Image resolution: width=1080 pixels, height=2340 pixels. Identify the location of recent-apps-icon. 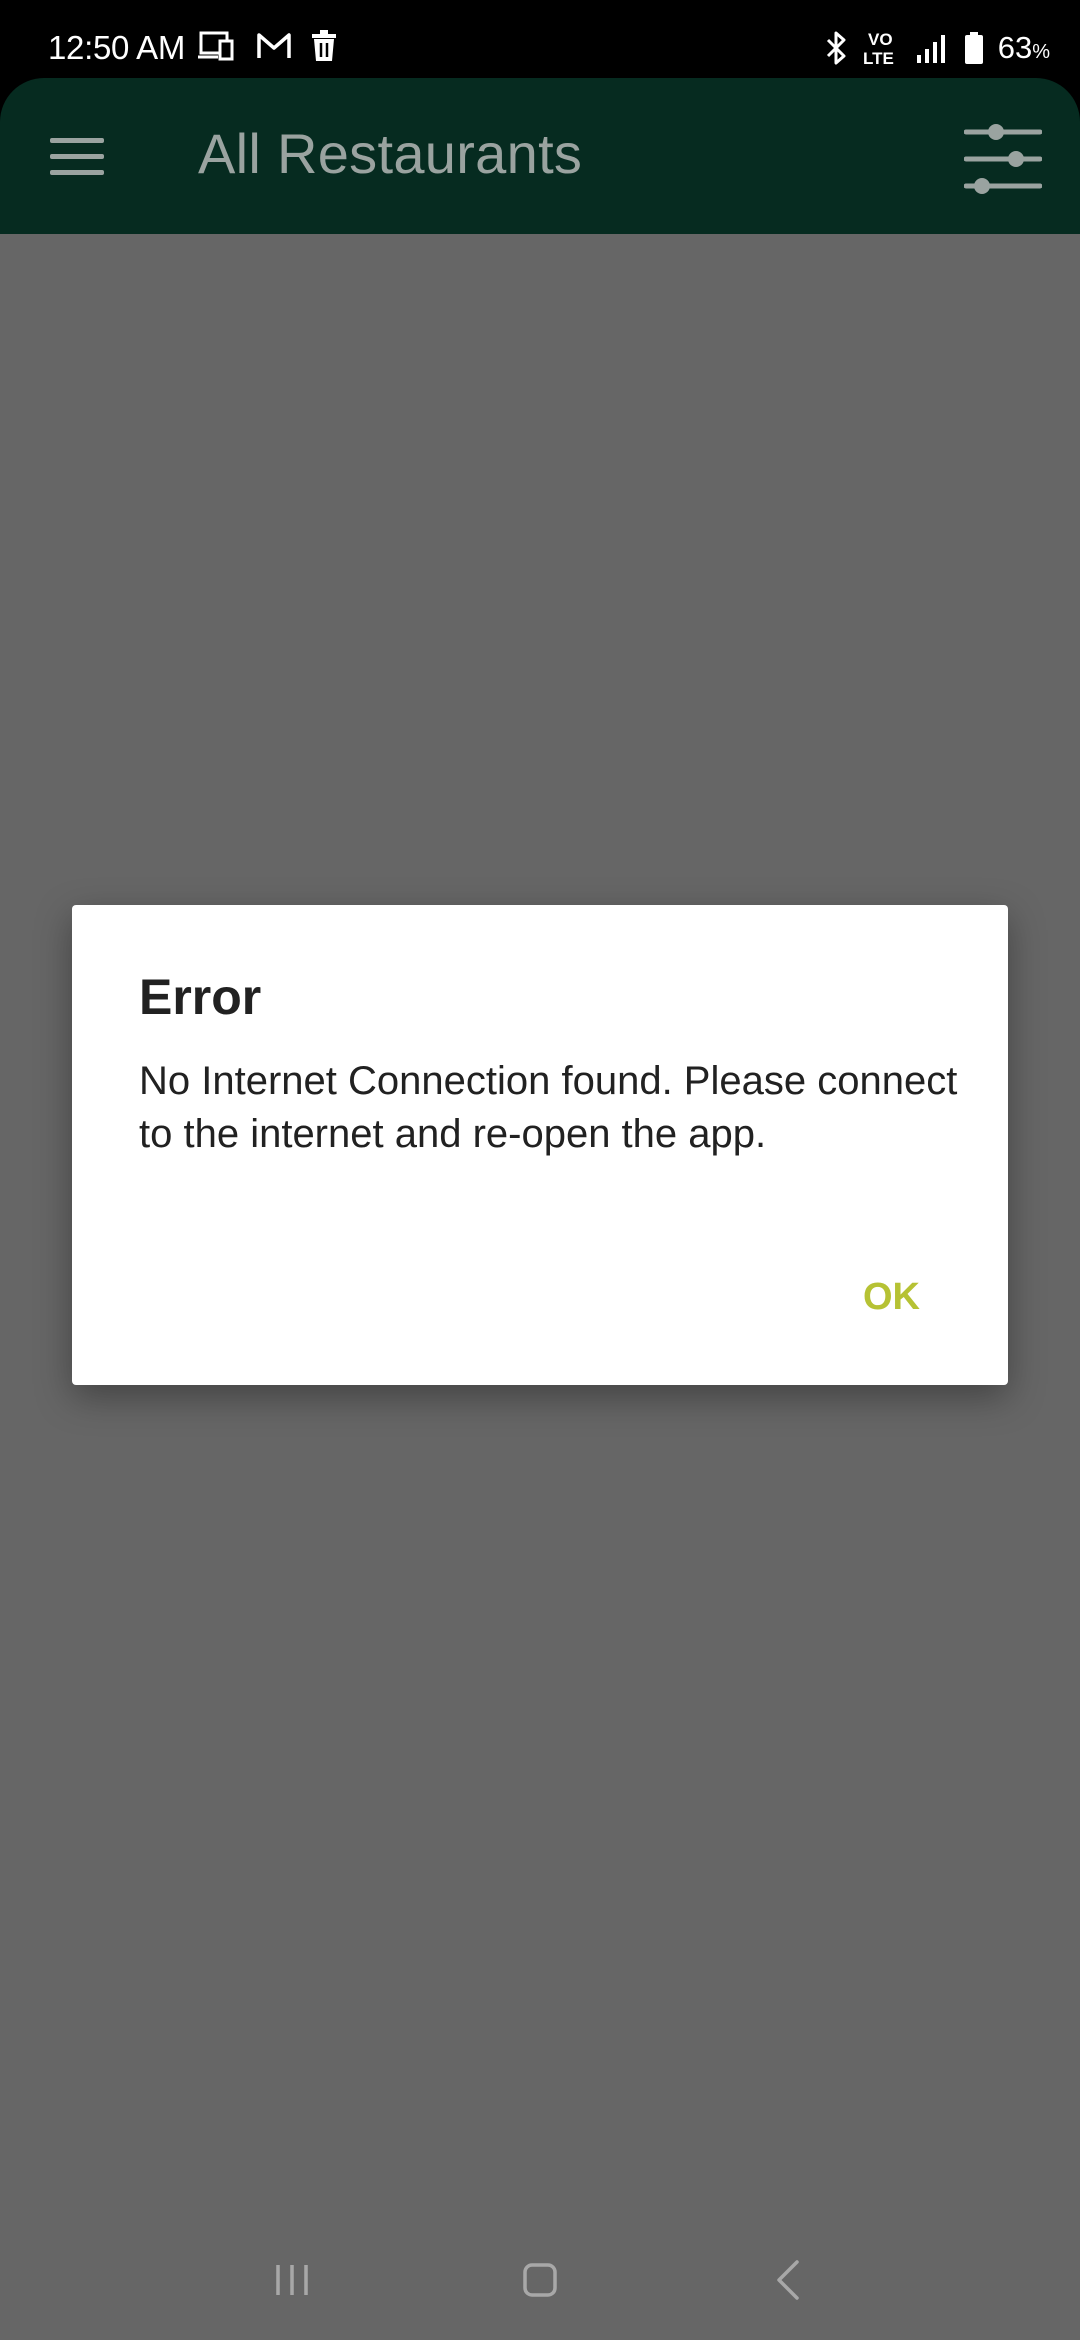
(292, 2280).